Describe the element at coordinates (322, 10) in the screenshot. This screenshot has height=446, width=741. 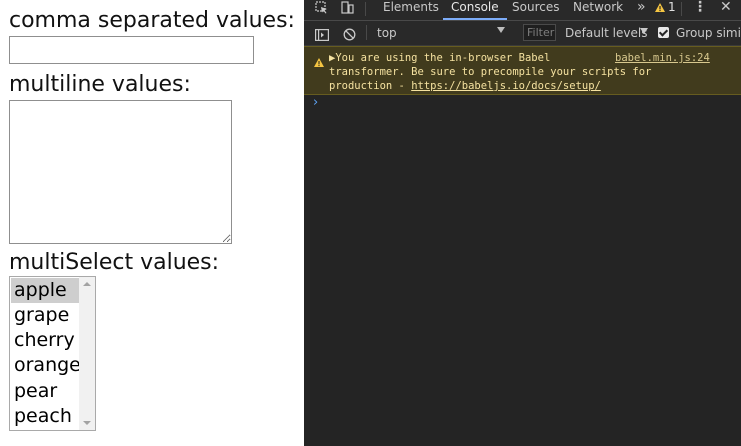
I see `inspect-icon` at that location.